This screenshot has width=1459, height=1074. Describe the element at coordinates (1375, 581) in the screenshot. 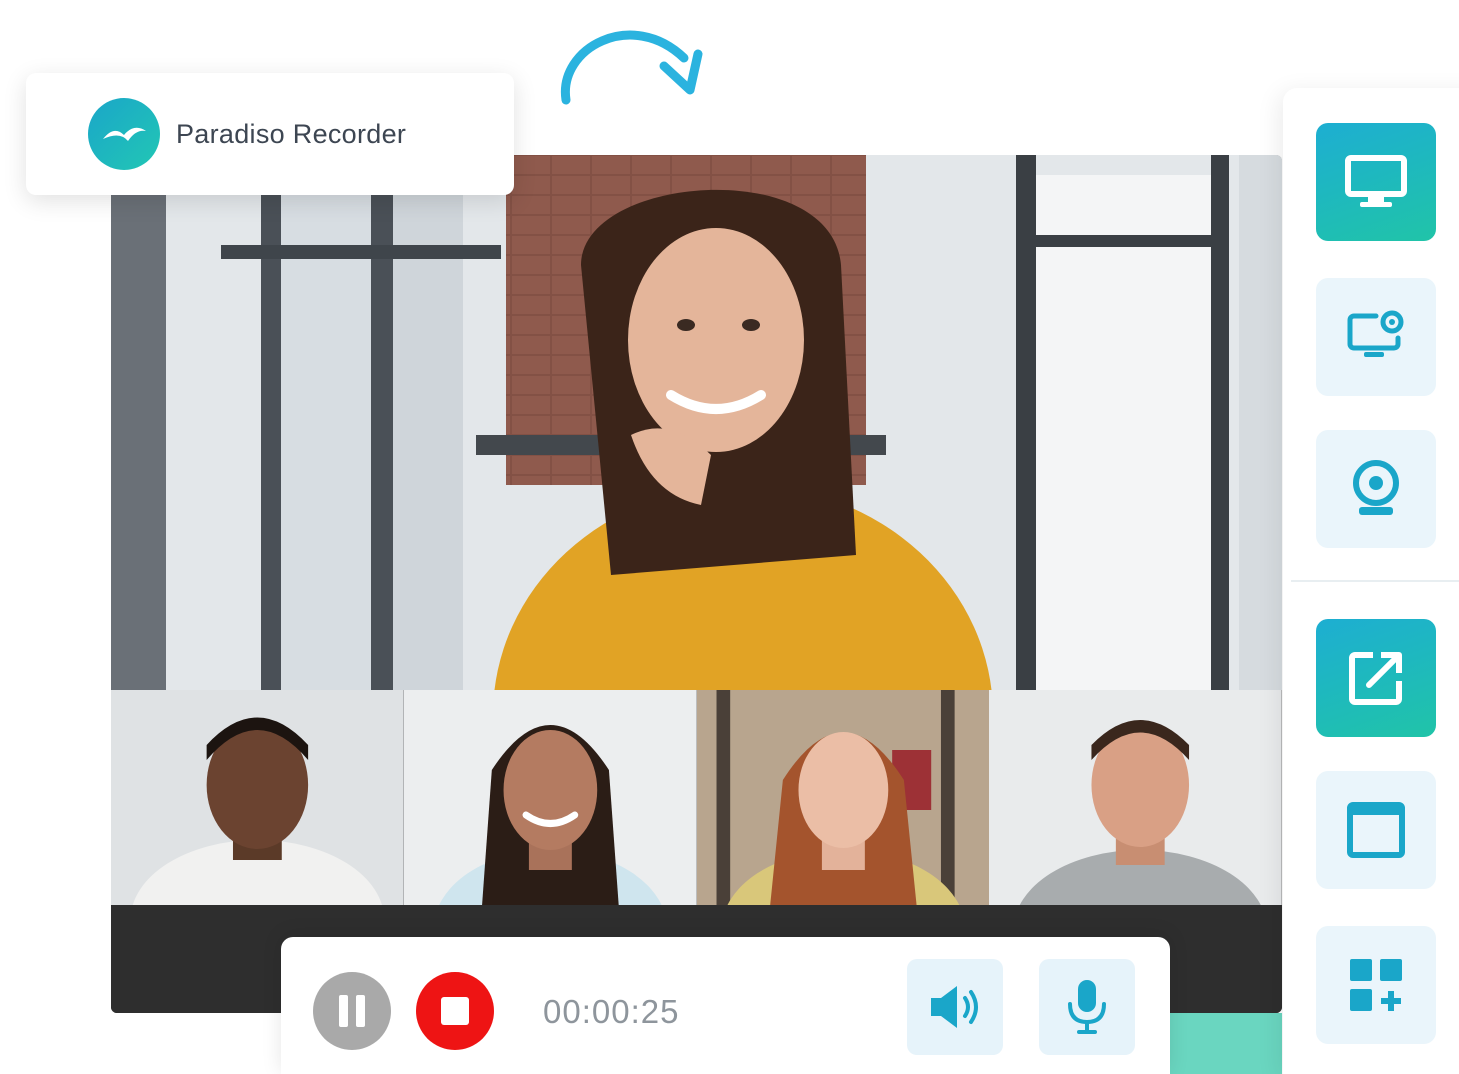

I see `toolbar-divider` at that location.